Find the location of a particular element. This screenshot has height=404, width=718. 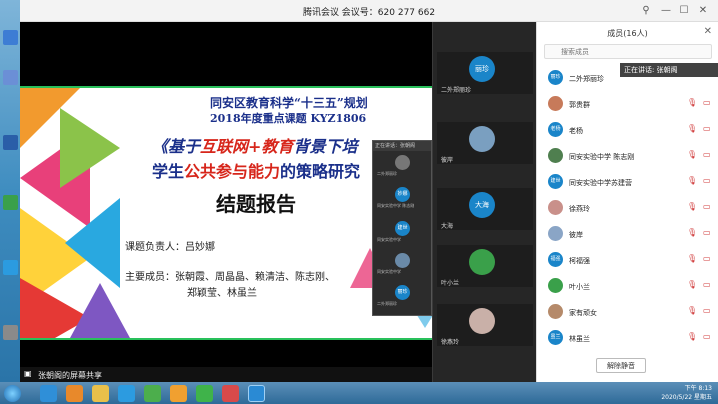

decorative-shape is located at coordinates (100, 310).